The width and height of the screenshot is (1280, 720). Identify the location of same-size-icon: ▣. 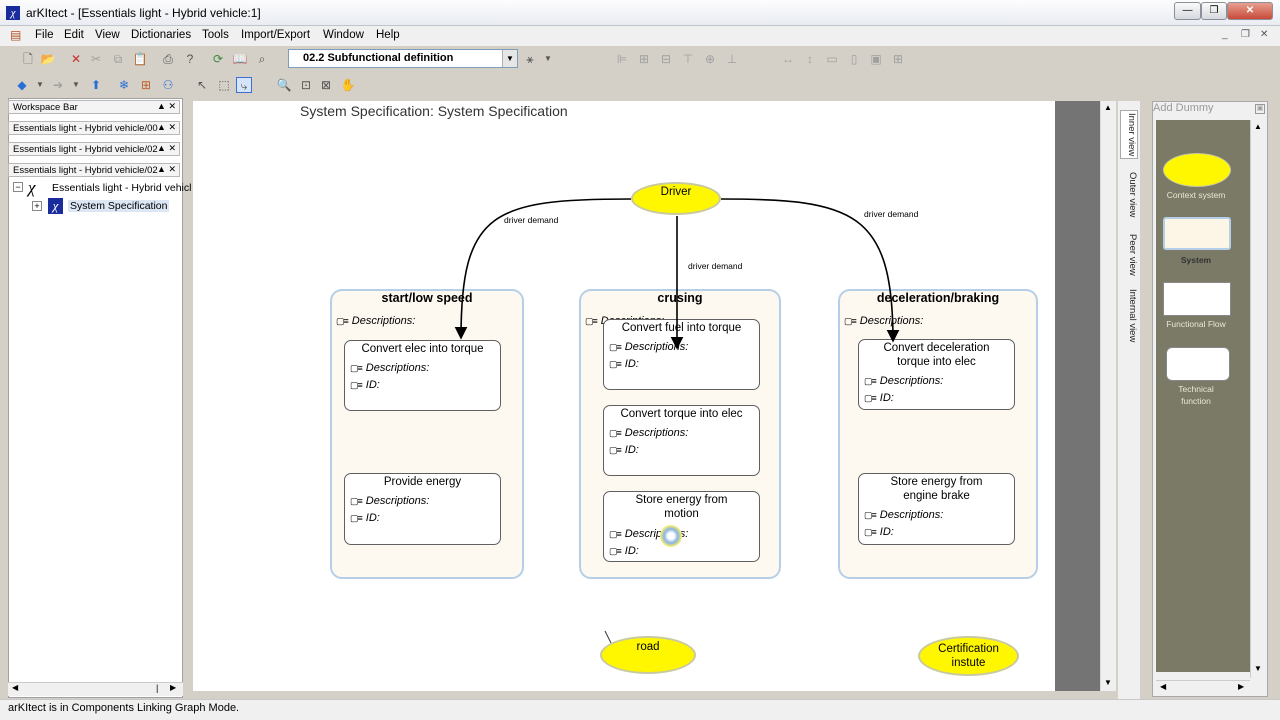
(876, 59).